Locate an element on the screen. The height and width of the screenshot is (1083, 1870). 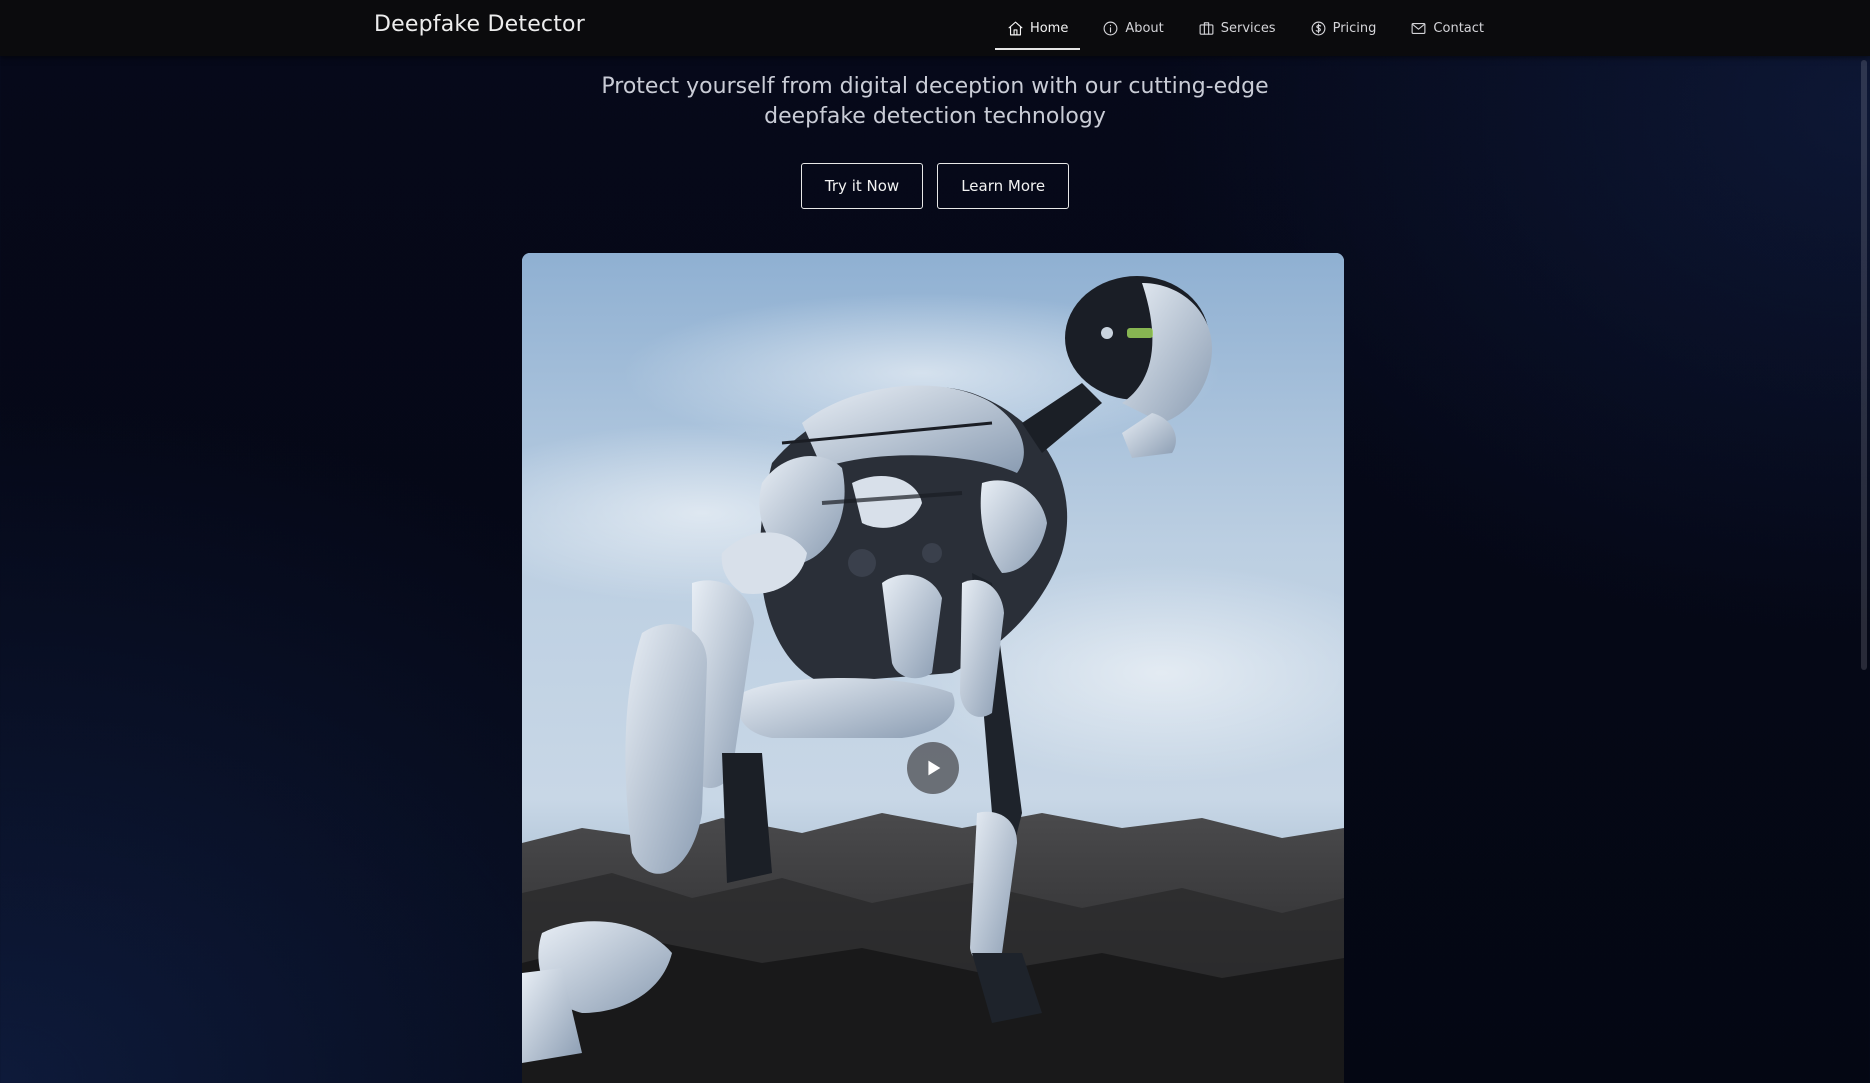
brand-logo: Deepfake Detector is located at coordinates (479, 24).